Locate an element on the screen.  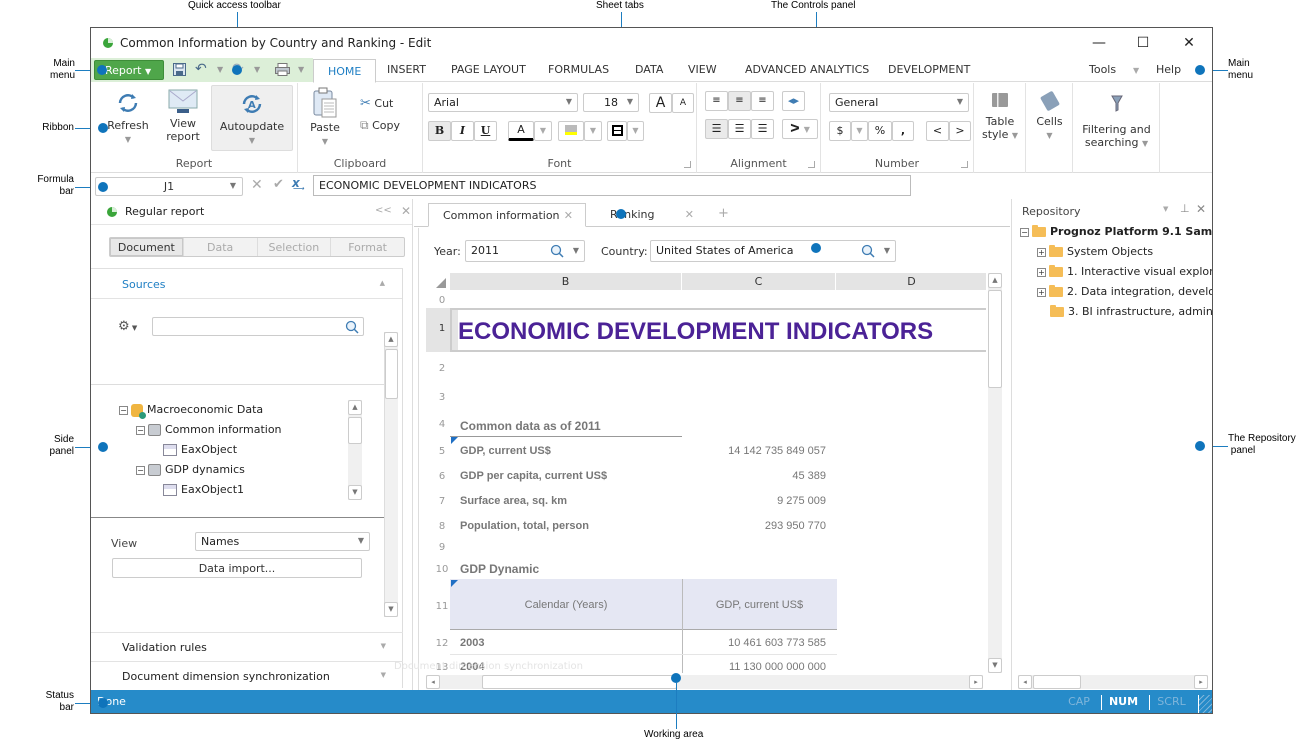
section-document-dimension-synchronization: Document dimension synchronization ▼ is located at coordinates (247, 675).